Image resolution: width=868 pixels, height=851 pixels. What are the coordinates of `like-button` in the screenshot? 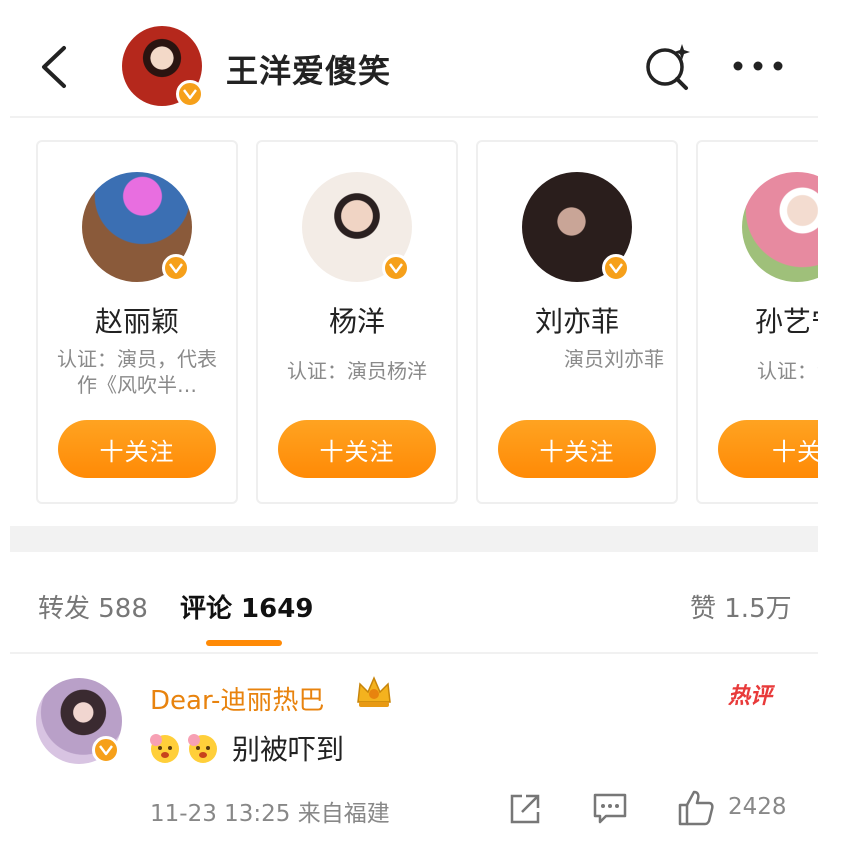 It's located at (696, 808).